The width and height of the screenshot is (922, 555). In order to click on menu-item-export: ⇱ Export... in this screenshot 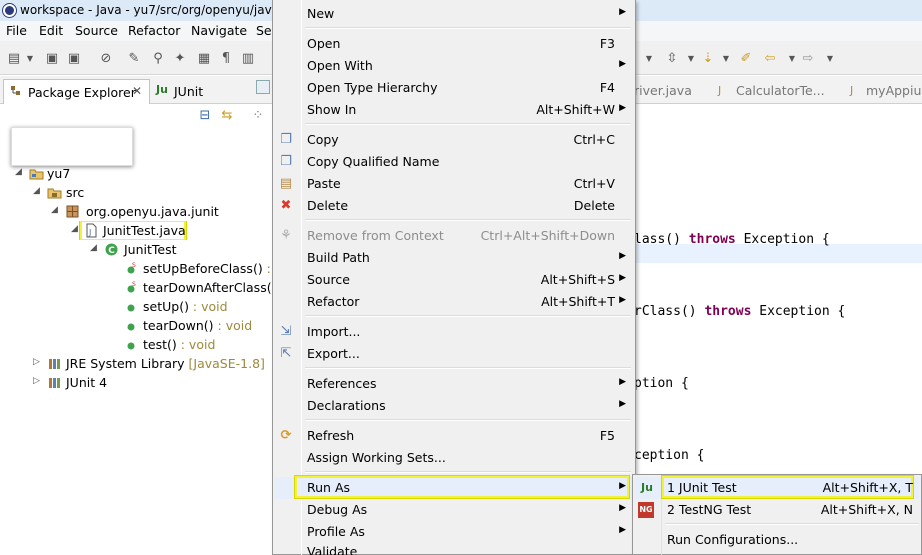, I will do `click(454, 354)`.